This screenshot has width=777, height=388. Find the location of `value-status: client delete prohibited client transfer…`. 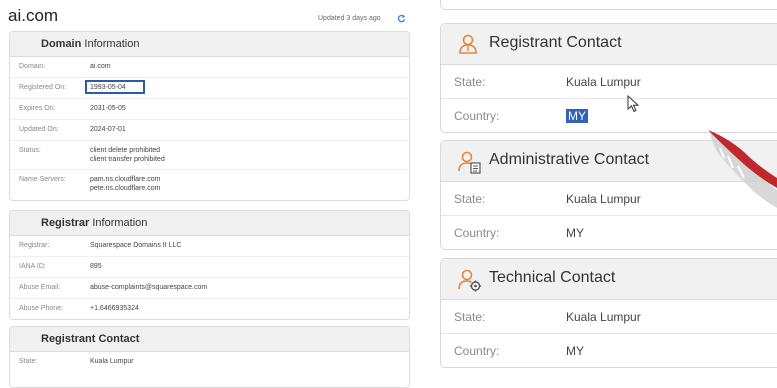

value-status: client delete prohibited client transfer… is located at coordinates (127, 155).